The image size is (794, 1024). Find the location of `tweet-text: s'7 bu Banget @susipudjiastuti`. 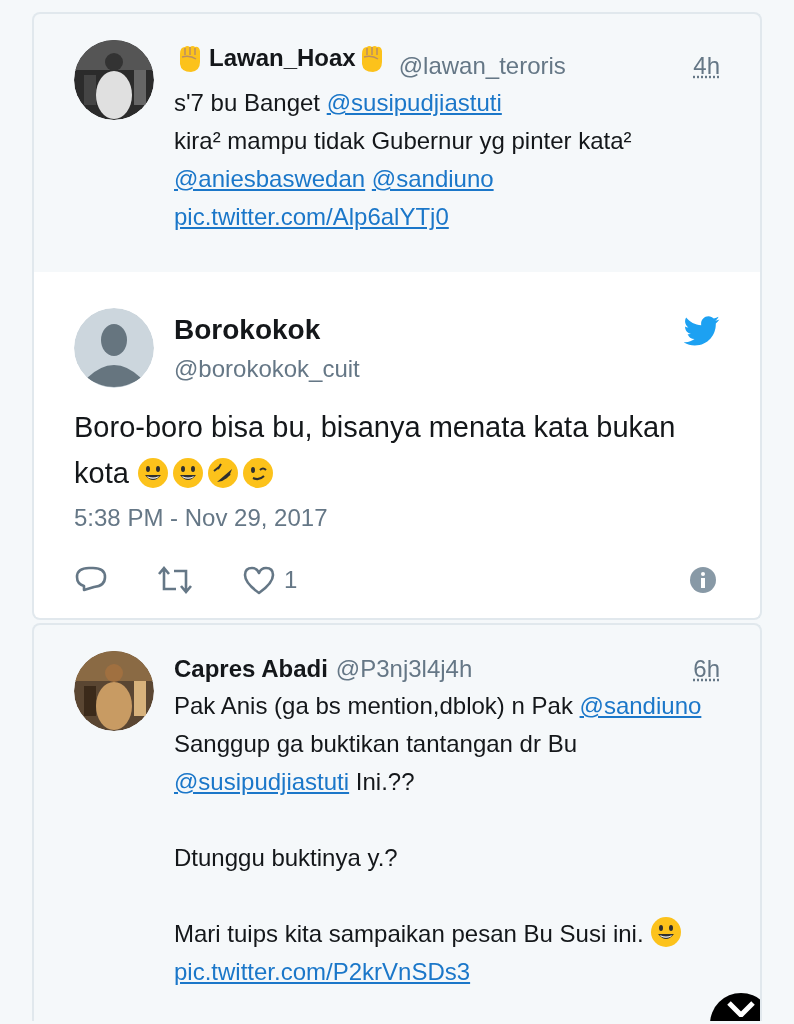

tweet-text: s'7 bu Banget @susipudjiastuti is located at coordinates (338, 103).